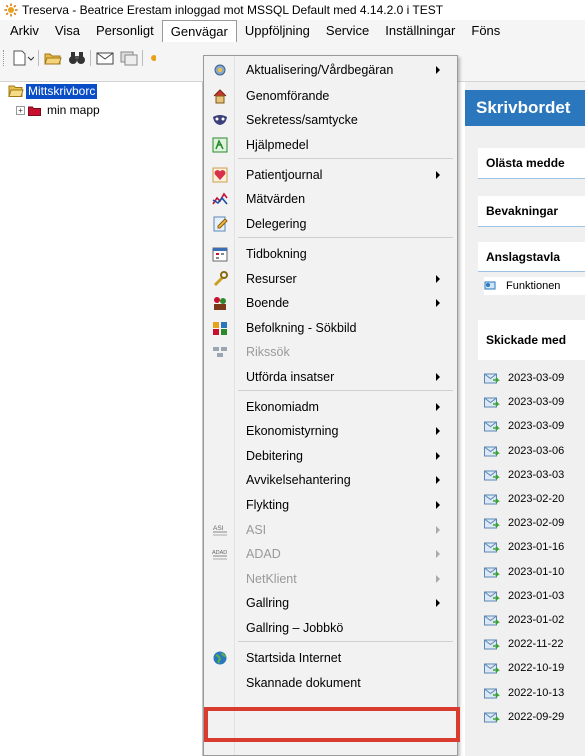 Image resolution: width=585 pixels, height=756 pixels. What do you see at coordinates (330, 658) in the screenshot?
I see `menu-item-startsida-internet: Startsida Internet` at bounding box center [330, 658].